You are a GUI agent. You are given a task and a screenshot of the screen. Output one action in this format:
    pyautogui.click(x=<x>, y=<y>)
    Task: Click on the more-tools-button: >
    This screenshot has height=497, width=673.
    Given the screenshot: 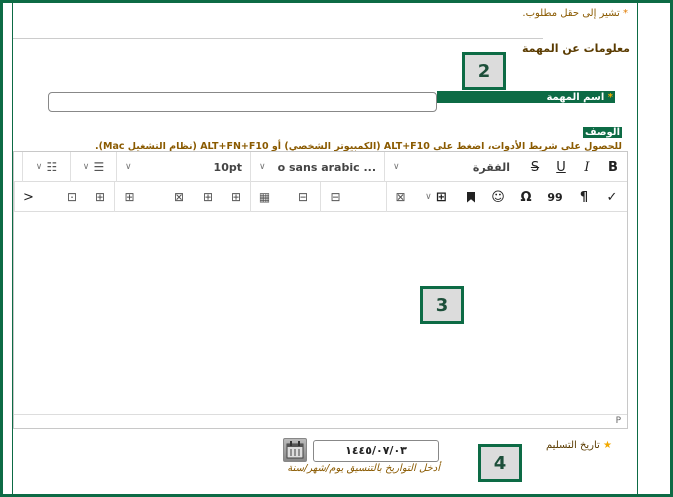 What is the action you would take?
    pyautogui.click(x=28, y=197)
    